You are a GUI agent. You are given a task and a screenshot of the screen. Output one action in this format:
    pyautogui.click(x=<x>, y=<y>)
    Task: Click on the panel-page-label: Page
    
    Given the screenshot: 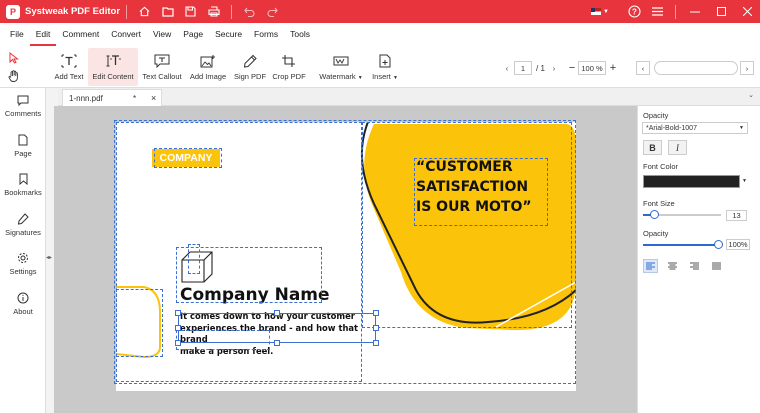 What is the action you would take?
    pyautogui.click(x=23, y=153)
    